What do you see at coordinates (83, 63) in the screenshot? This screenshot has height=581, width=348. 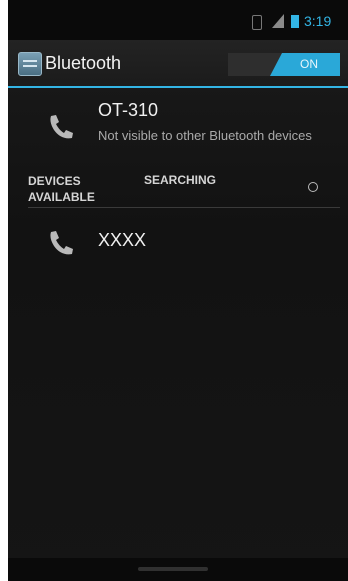 I see `page-title: Bluetooth` at bounding box center [83, 63].